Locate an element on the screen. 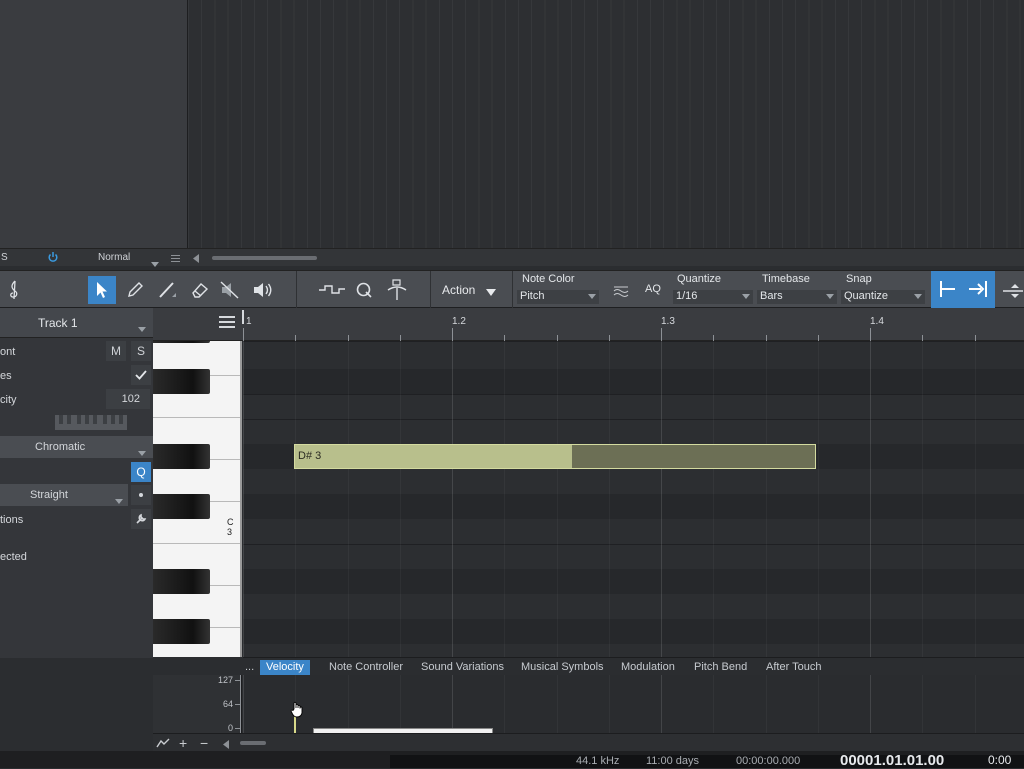 This screenshot has width=1024, height=769. groove-value: Straight is located at coordinates (49, 495).